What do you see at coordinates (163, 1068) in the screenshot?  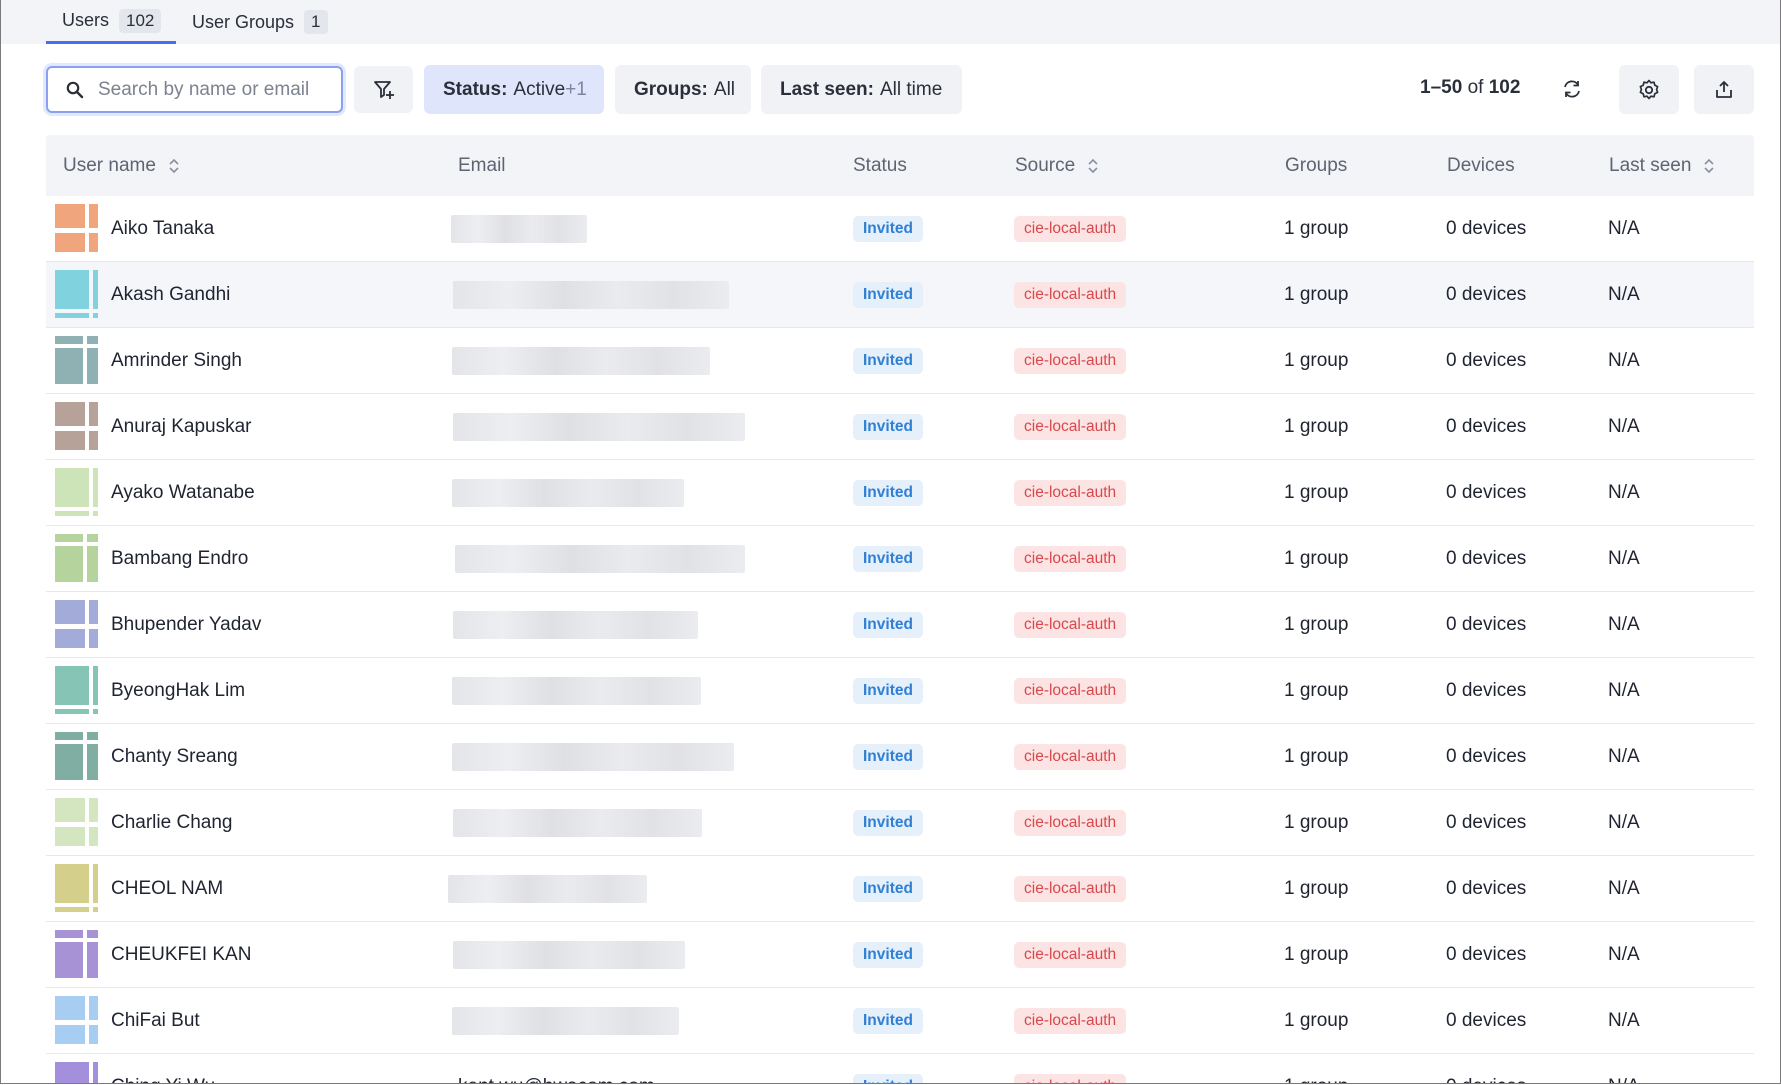 I see `user-name: Ching Yi Wu` at bounding box center [163, 1068].